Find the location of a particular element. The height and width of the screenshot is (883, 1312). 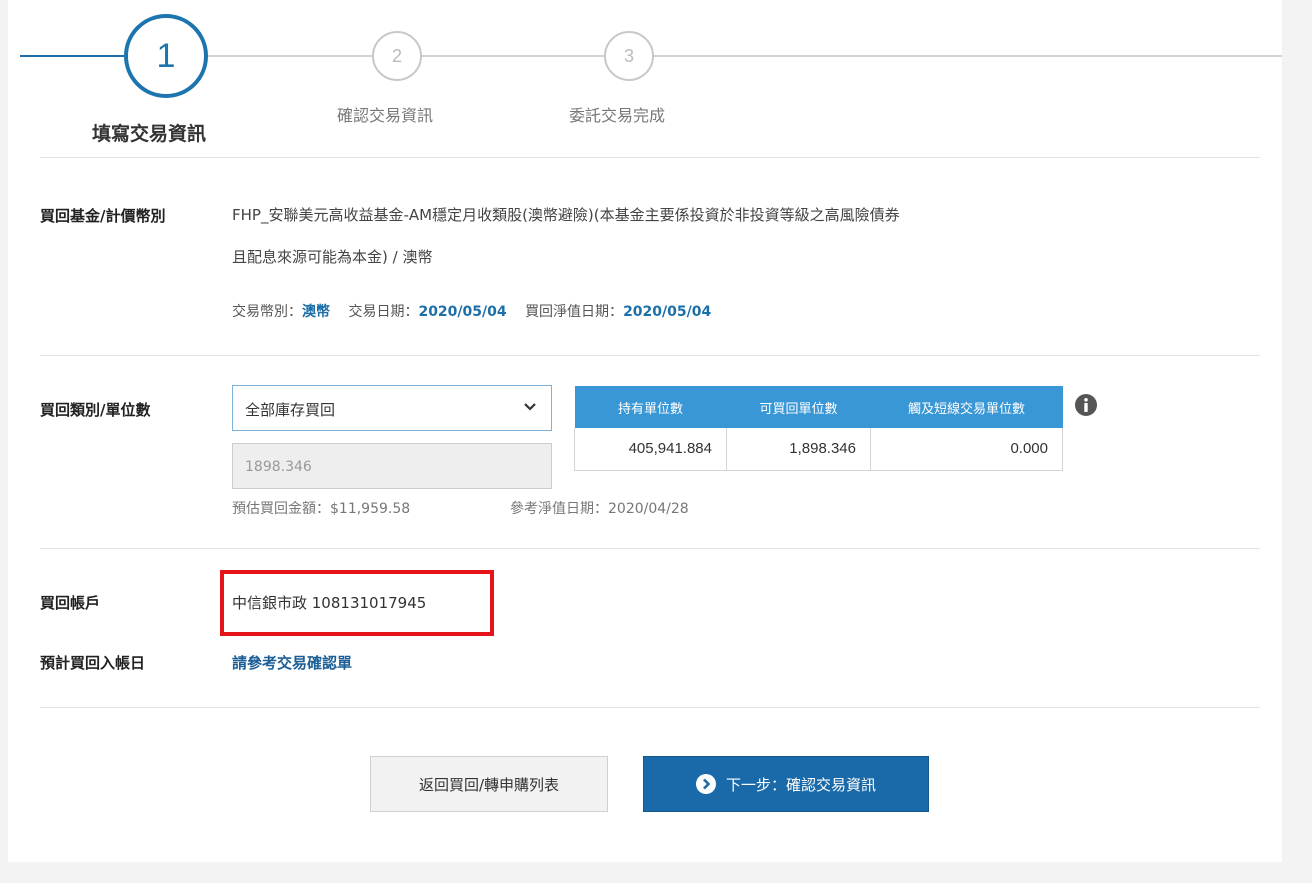

step-3-circle: 3 is located at coordinates (629, 56).